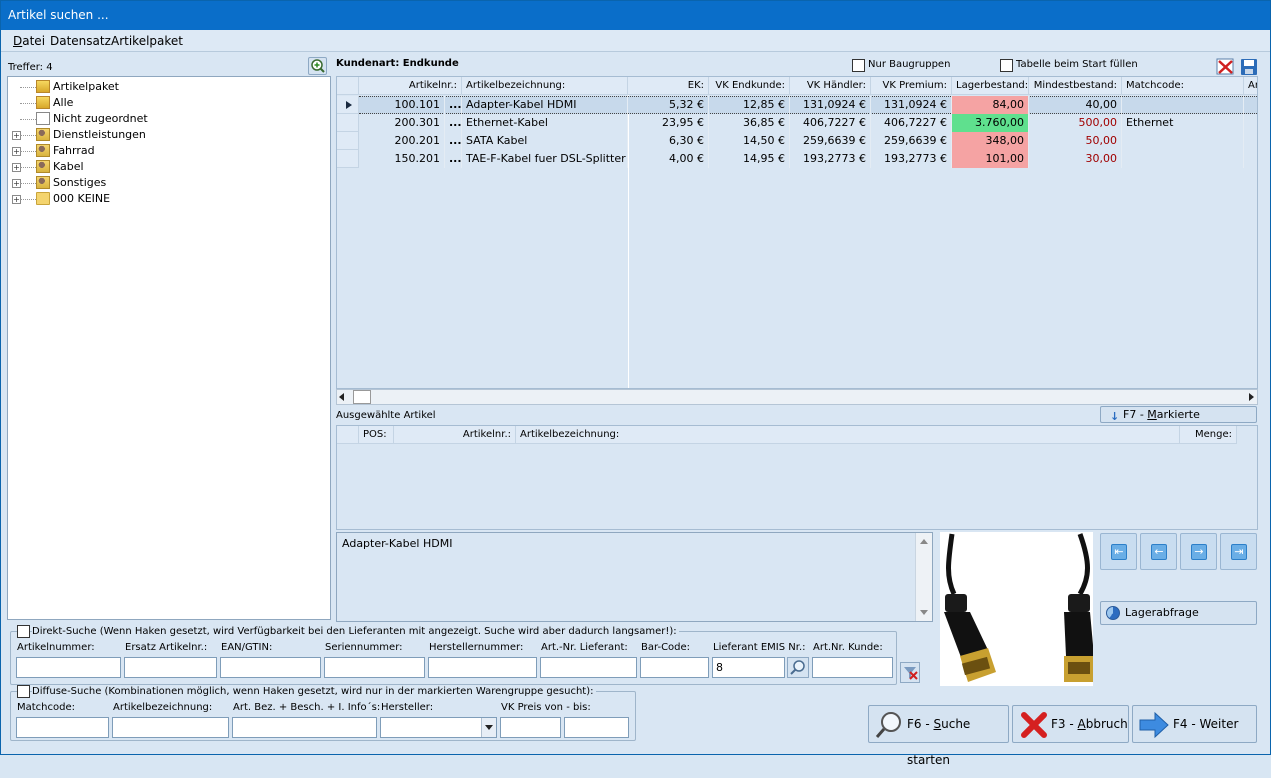 This screenshot has width=1271, height=778. What do you see at coordinates (1225, 66) in the screenshot?
I see `clear-grid-button` at bounding box center [1225, 66].